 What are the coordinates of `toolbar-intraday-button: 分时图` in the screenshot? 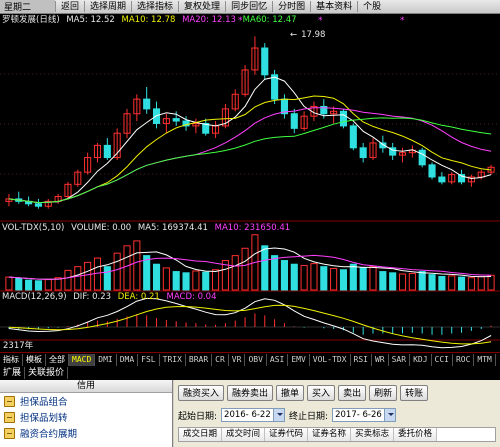 It's located at (291, 6).